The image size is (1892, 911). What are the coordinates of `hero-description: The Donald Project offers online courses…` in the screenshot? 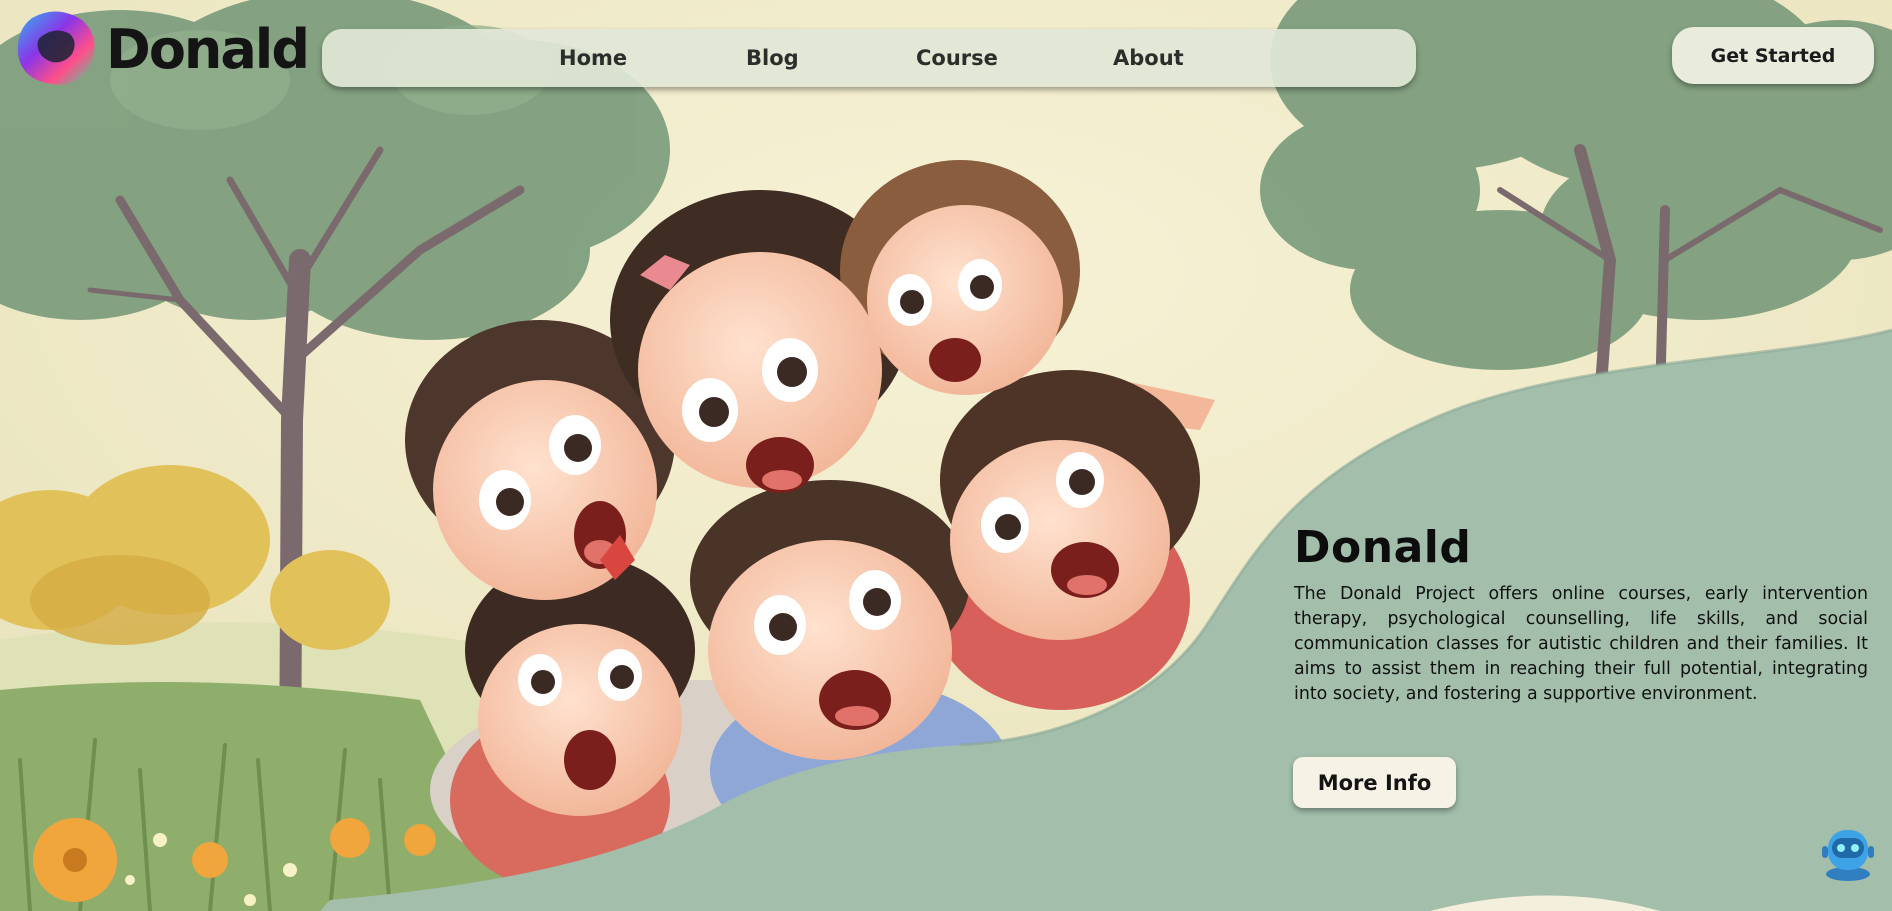 It's located at (1581, 644).